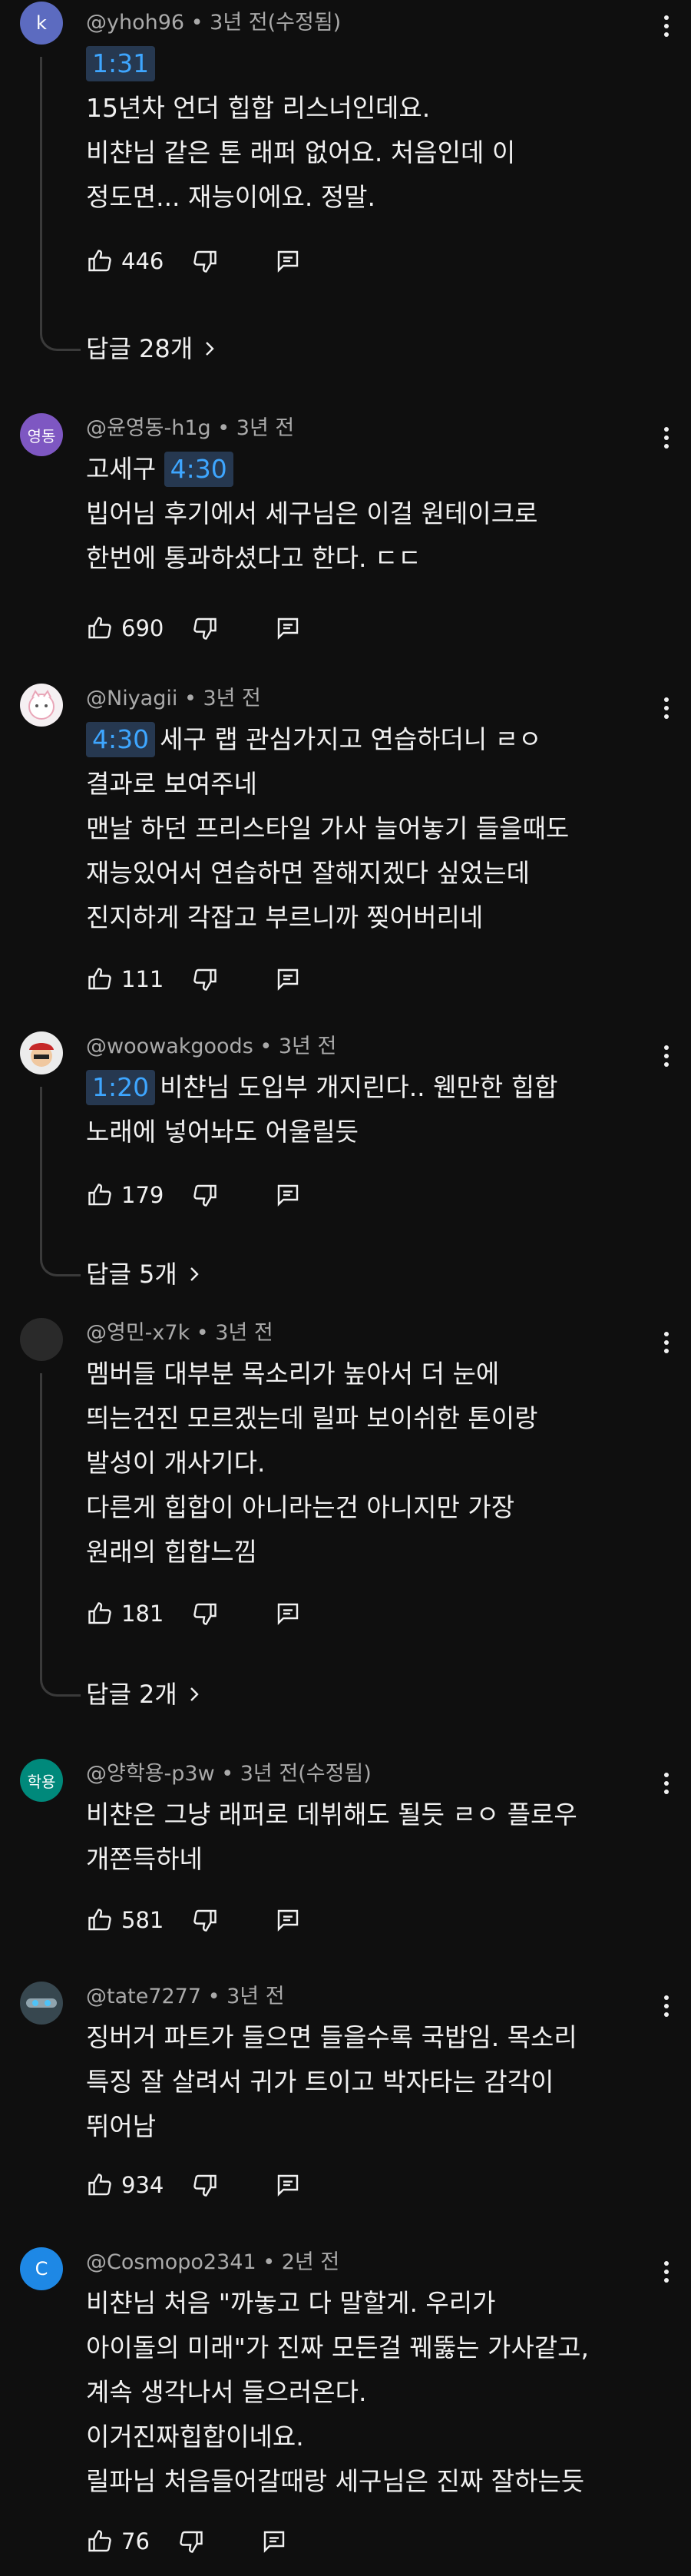  Describe the element at coordinates (143, 1694) in the screenshot. I see `replies-toggle: 답글 2개` at that location.